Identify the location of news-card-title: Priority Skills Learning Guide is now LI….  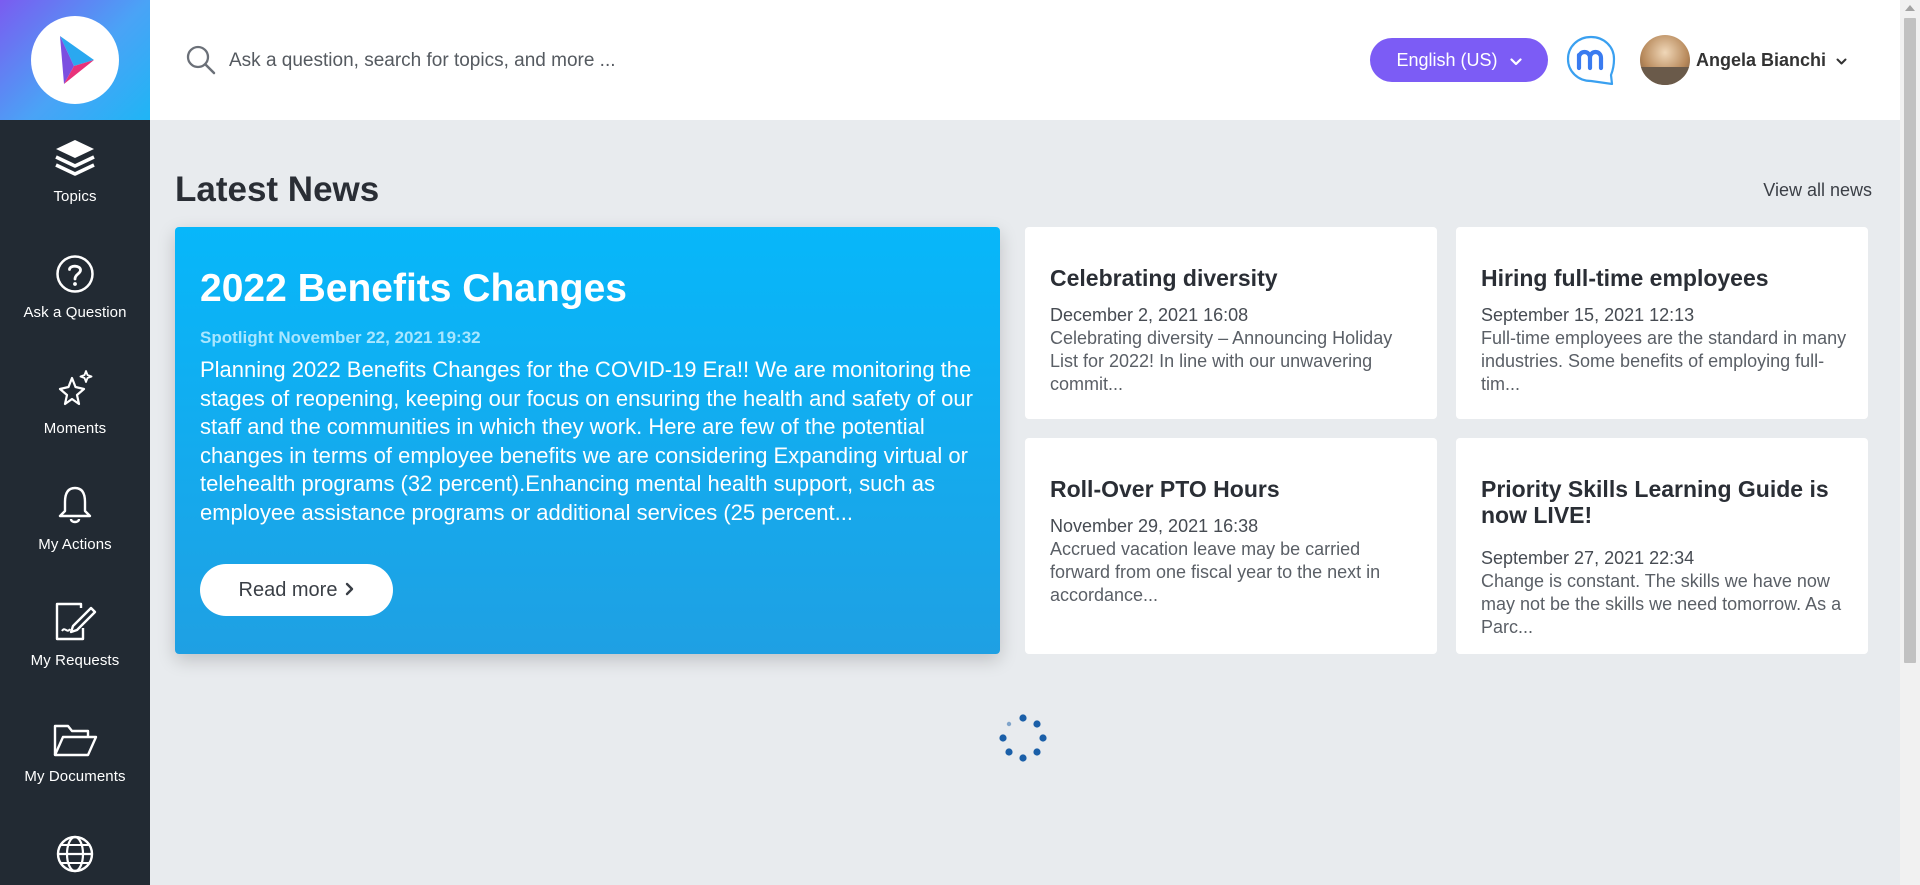
(1666, 502).